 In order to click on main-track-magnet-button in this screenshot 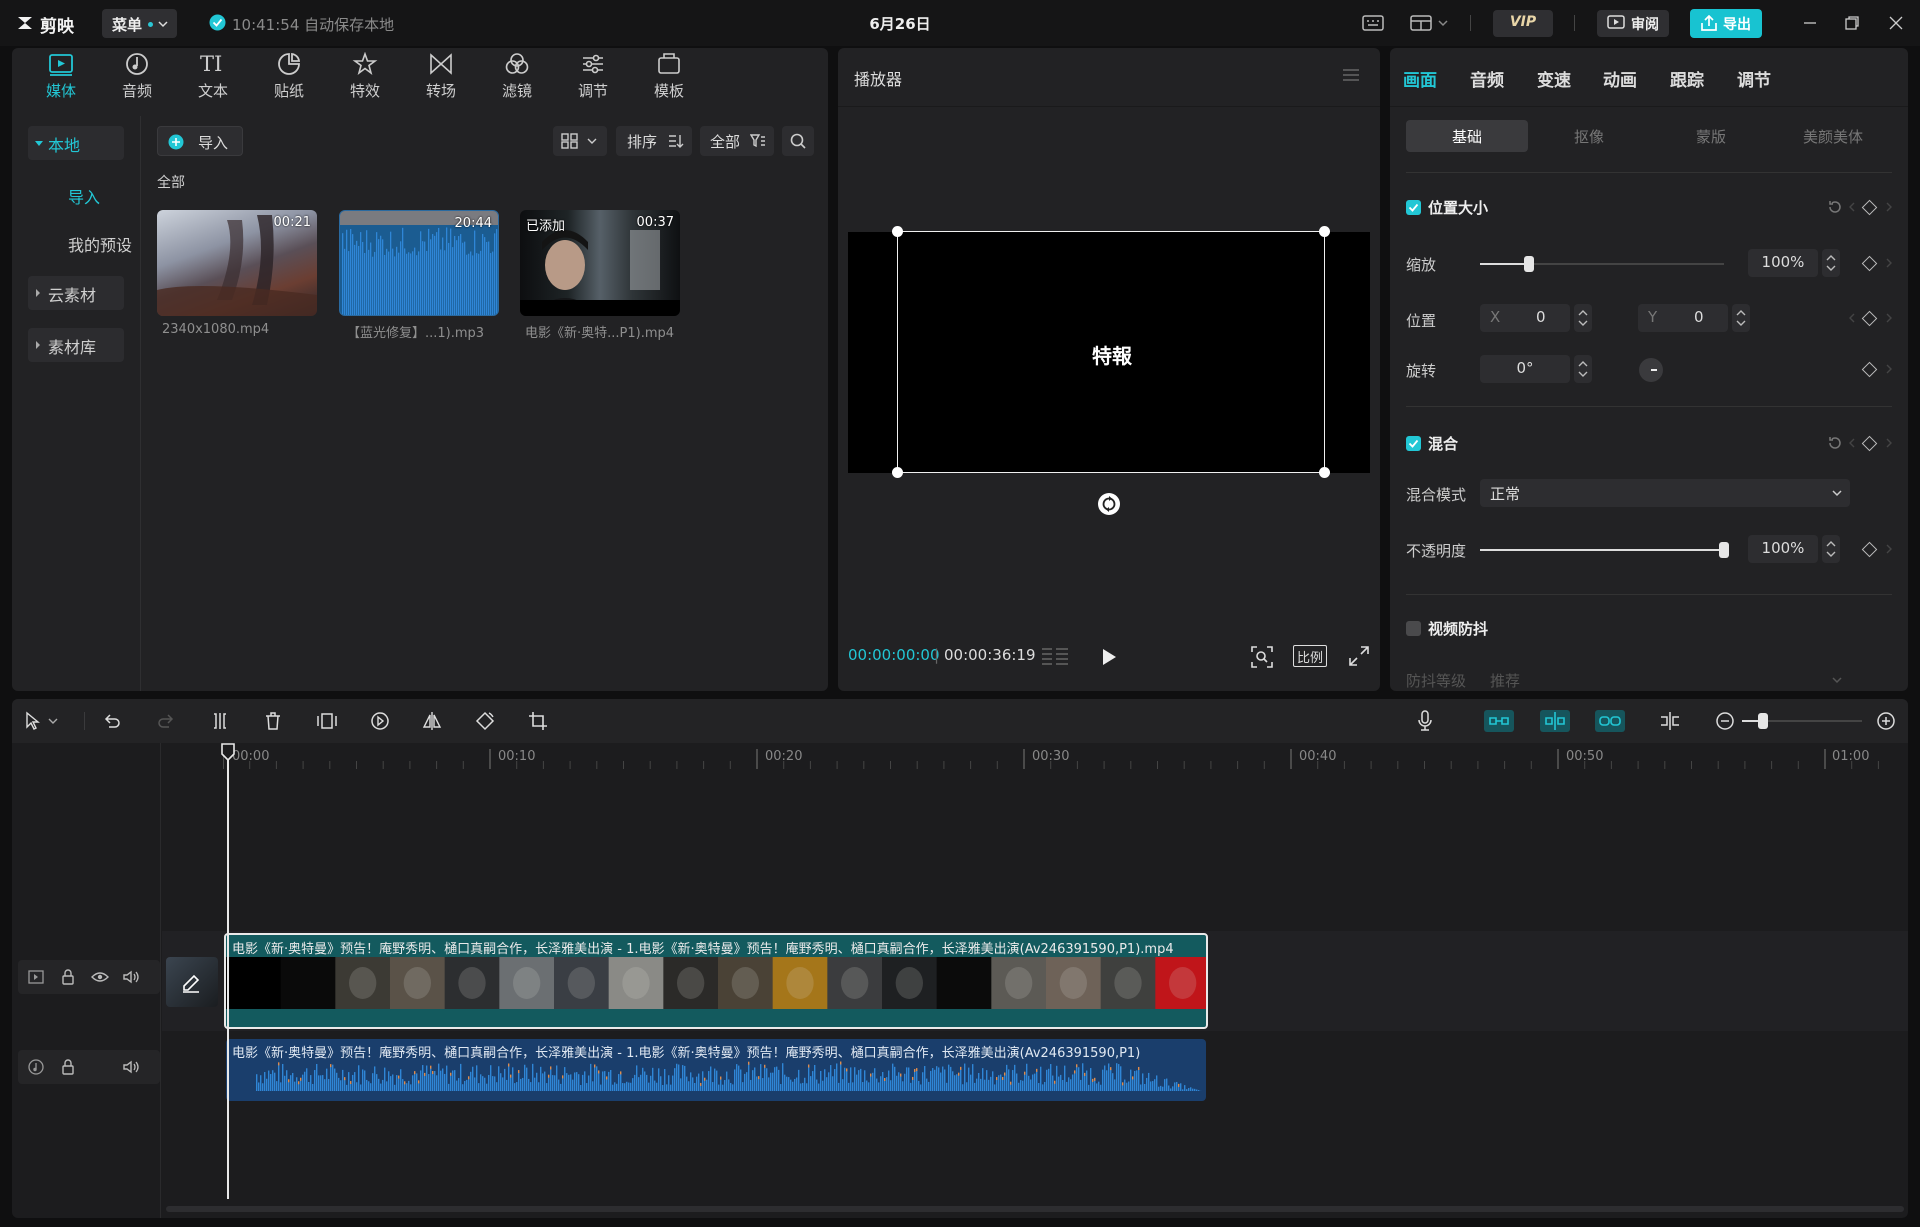, I will do `click(1499, 721)`.